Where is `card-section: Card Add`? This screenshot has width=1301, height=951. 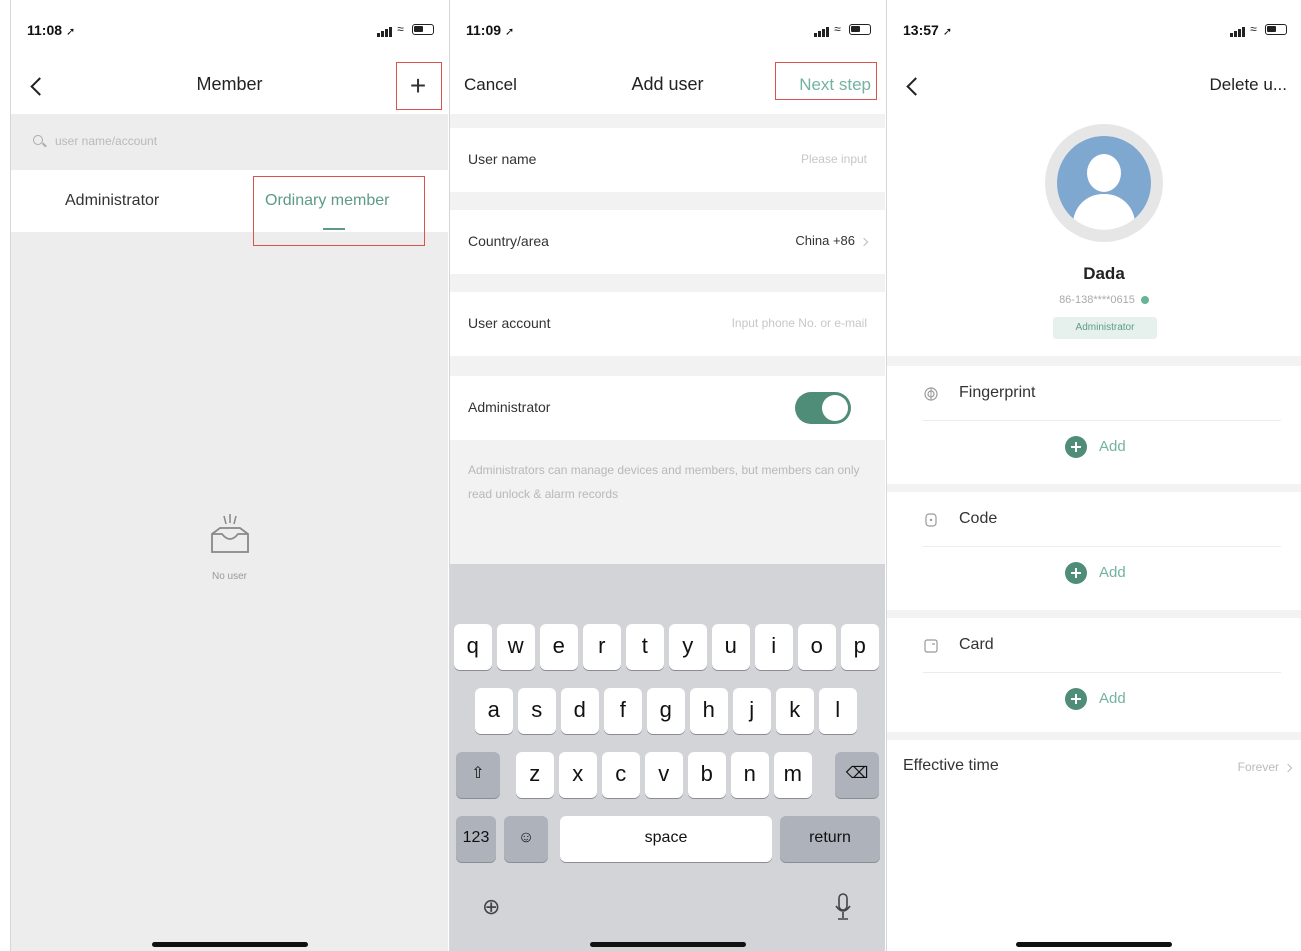 card-section: Card Add is located at coordinates (1094, 677).